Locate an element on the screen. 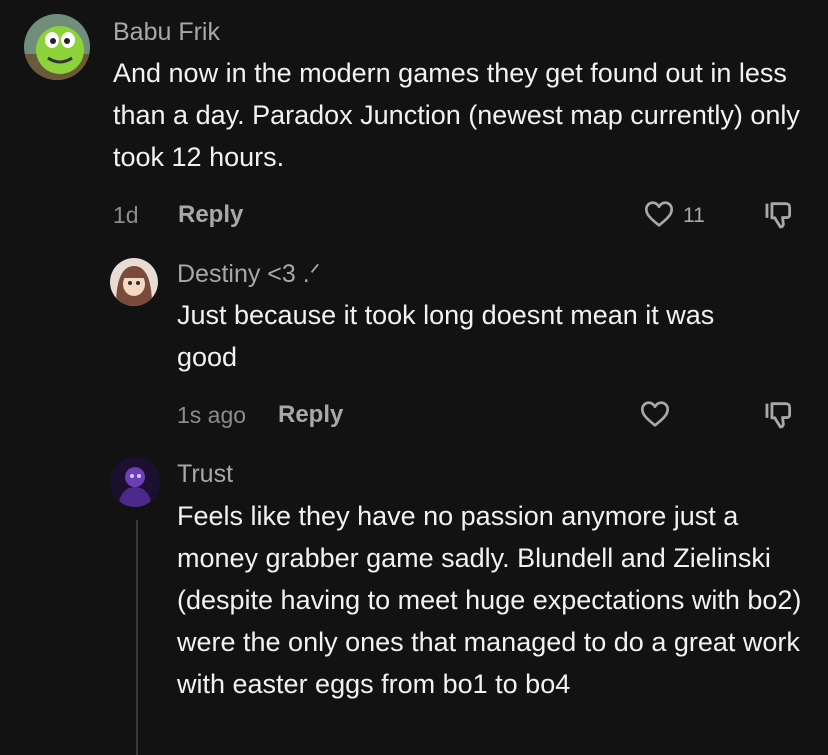 The image size is (828, 755). comment-author: Babu Frik is located at coordinates (166, 32).